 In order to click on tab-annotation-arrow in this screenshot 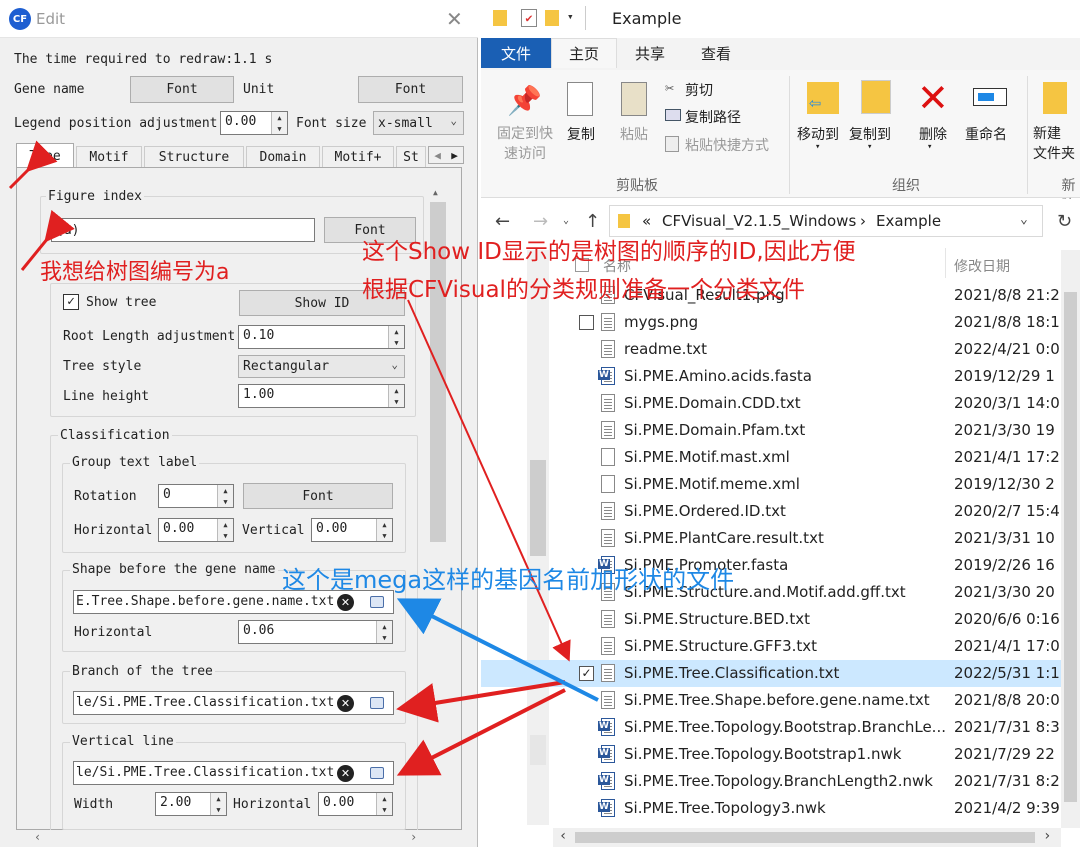, I will do `click(33, 165)`.